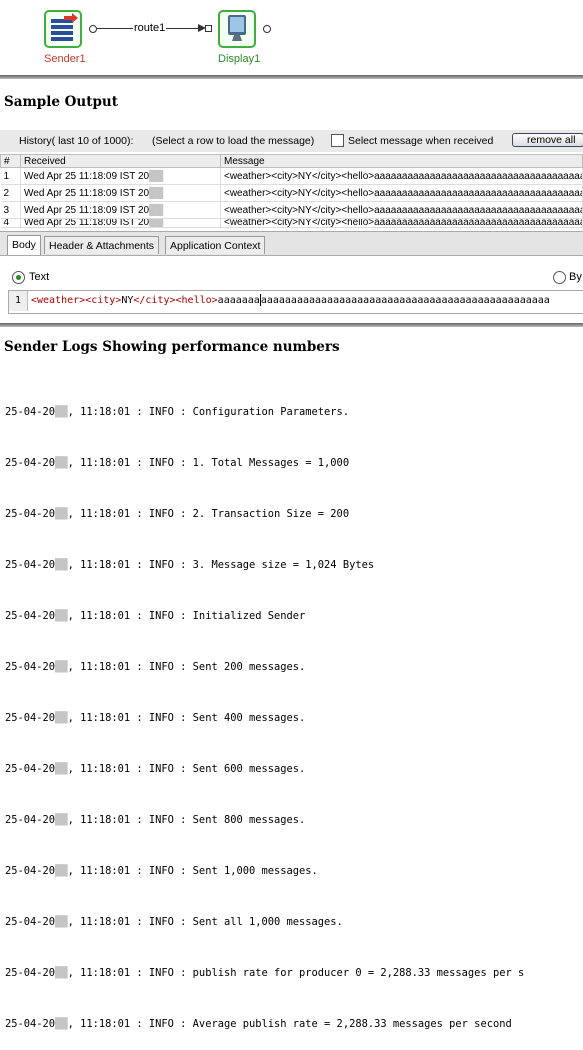 This screenshot has height=1050, width=583. I want to click on display-label: Display1, so click(239, 59).